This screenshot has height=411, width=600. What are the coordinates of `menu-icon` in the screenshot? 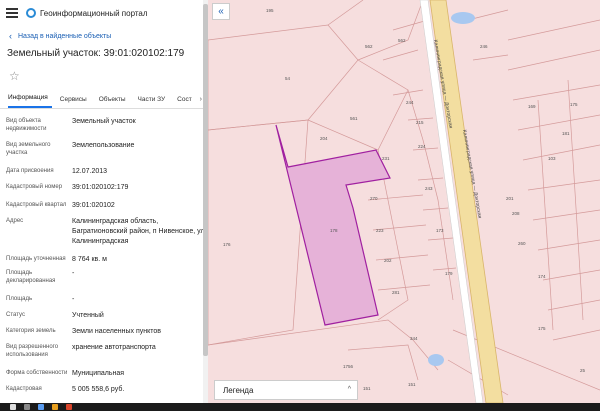 It's located at (12, 13).